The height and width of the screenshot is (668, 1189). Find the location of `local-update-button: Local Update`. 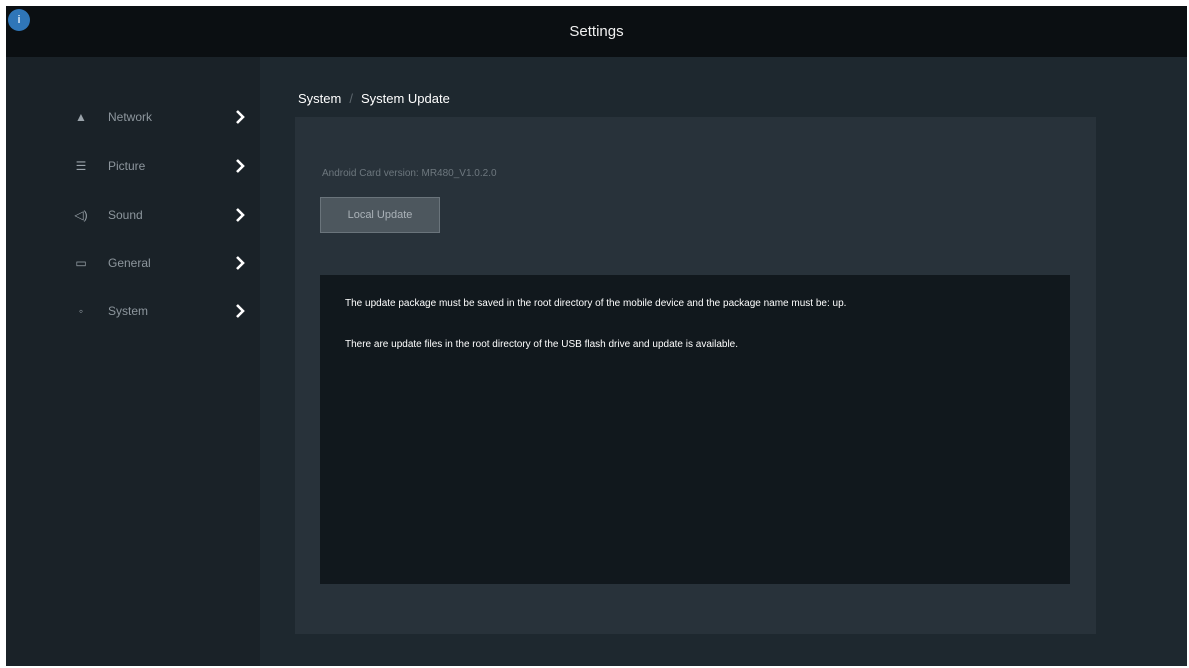

local-update-button: Local Update is located at coordinates (380, 215).